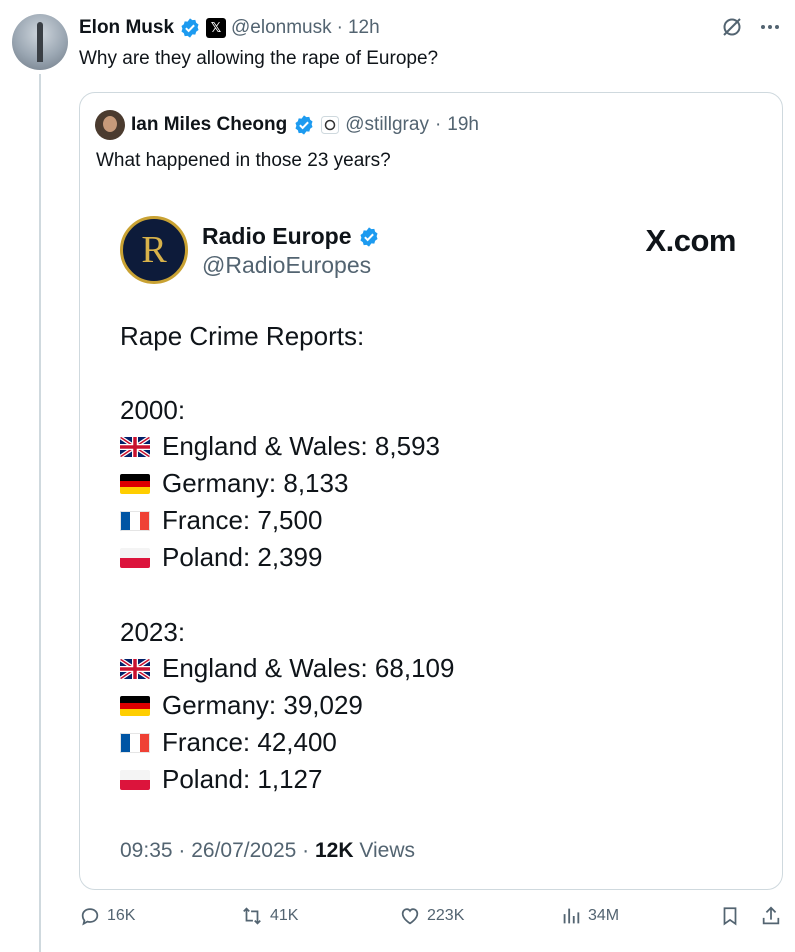 The image size is (795, 952). Describe the element at coordinates (387, 124) in the screenshot. I see `quote-author-handle: @stillgray` at that location.